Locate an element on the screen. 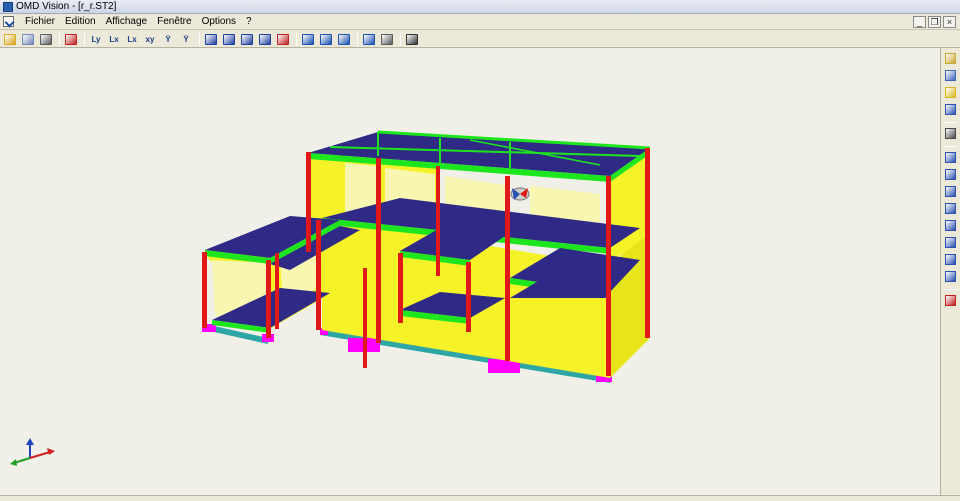  menu-affichage: Affichage is located at coordinates (127, 22).